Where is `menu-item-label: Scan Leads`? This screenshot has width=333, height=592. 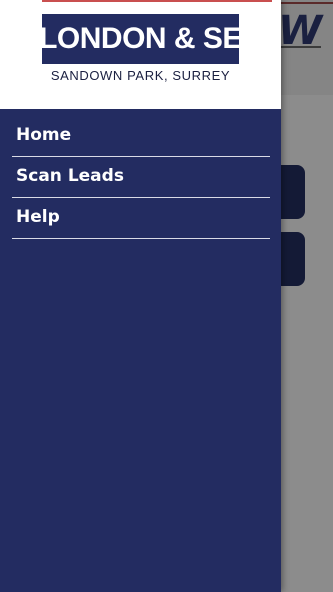 menu-item-label: Scan Leads is located at coordinates (70, 176).